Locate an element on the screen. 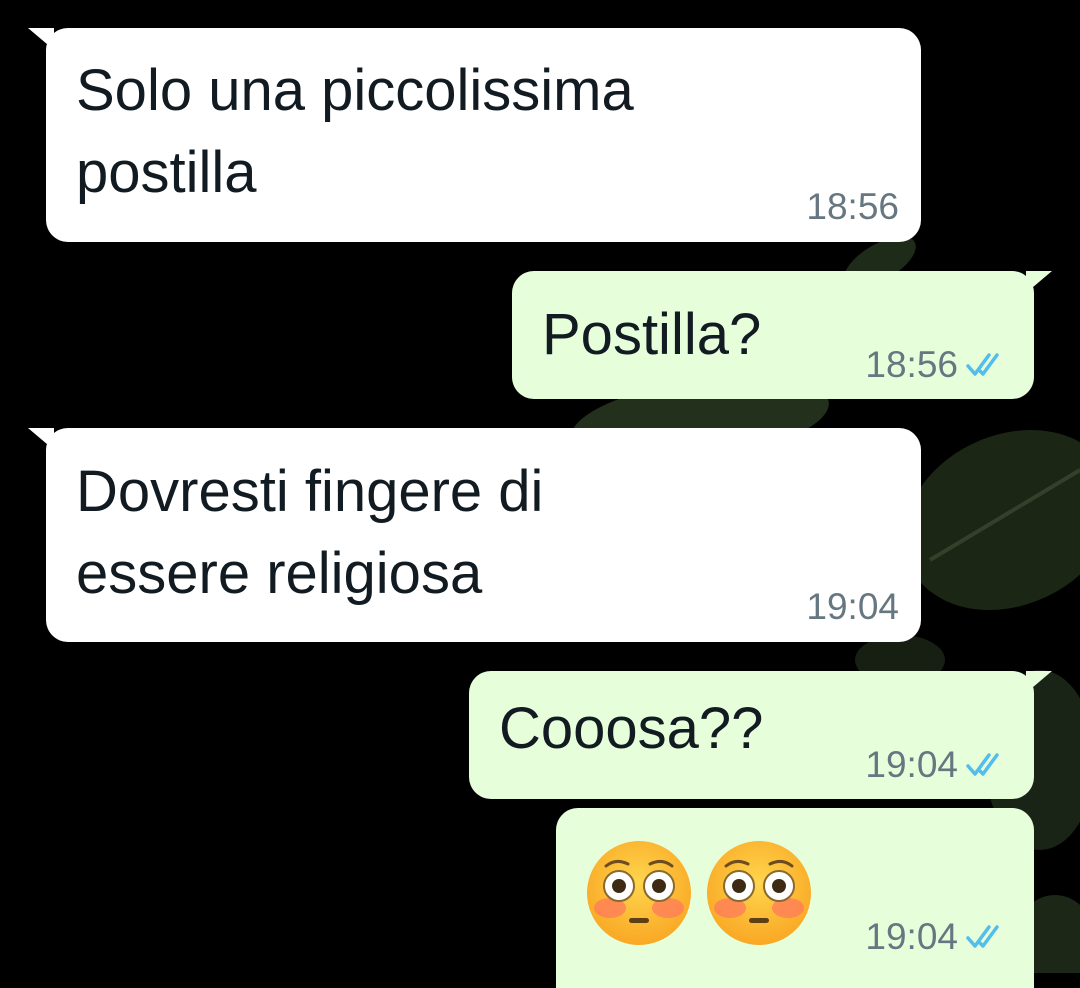 The image size is (1080, 988). message-text: Dovresti fingere di essere religiosa is located at coordinates (309, 533).